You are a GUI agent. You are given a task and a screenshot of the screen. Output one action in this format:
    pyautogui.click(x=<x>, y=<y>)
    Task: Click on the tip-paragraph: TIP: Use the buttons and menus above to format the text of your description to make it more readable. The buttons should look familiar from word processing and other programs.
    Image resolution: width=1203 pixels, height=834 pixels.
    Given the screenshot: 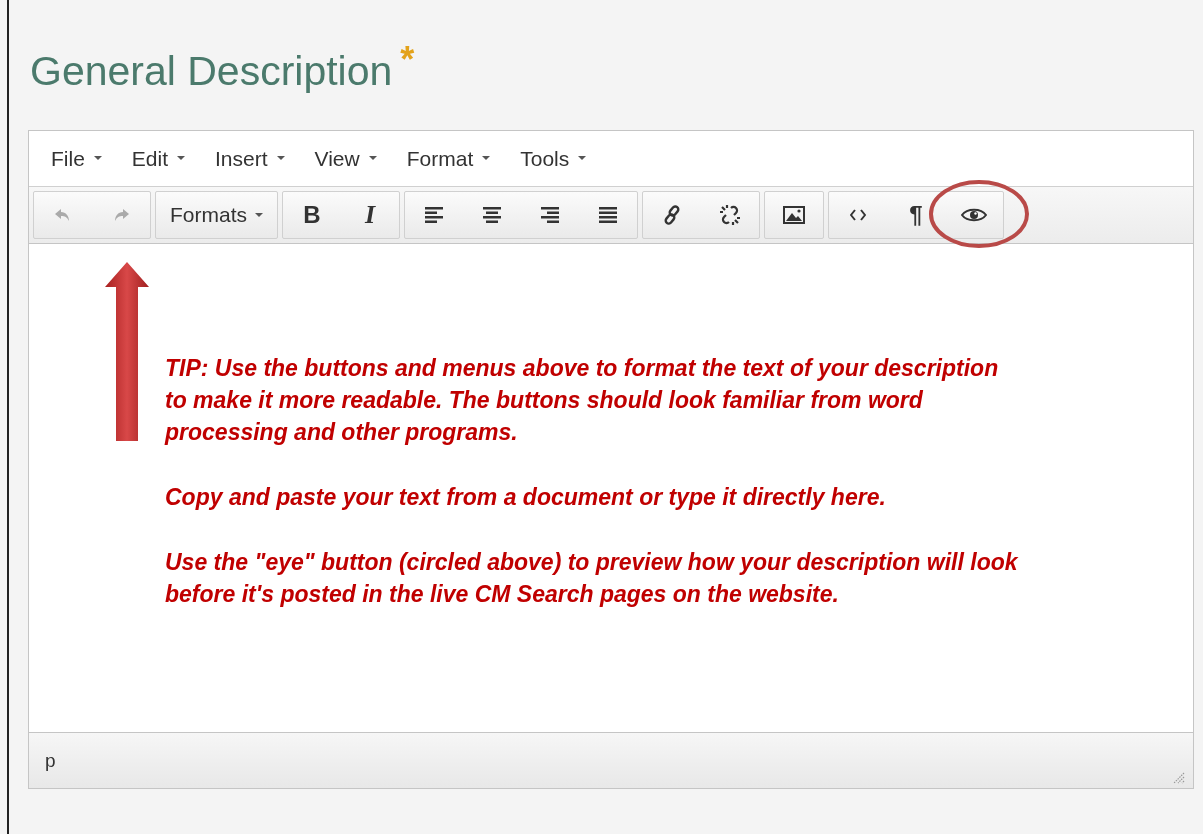 What is the action you would take?
    pyautogui.click(x=582, y=400)
    